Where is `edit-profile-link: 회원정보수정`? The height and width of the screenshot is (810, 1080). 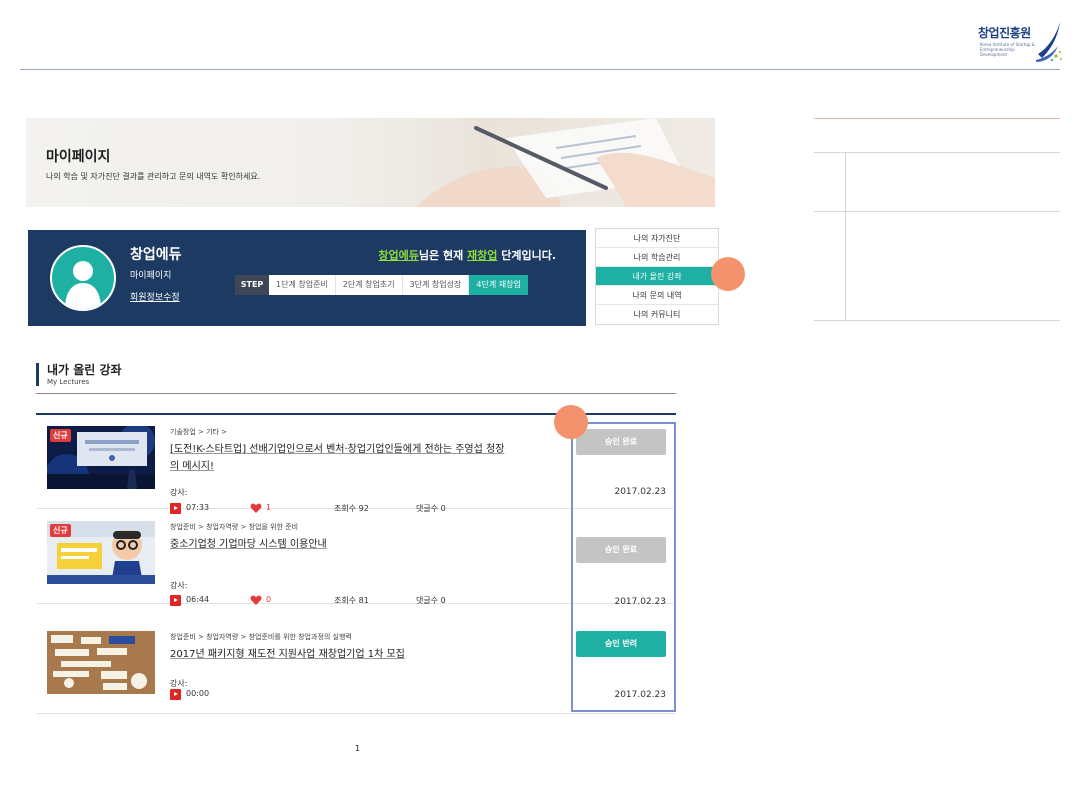
edit-profile-link: 회원정보수정 is located at coordinates (155, 296).